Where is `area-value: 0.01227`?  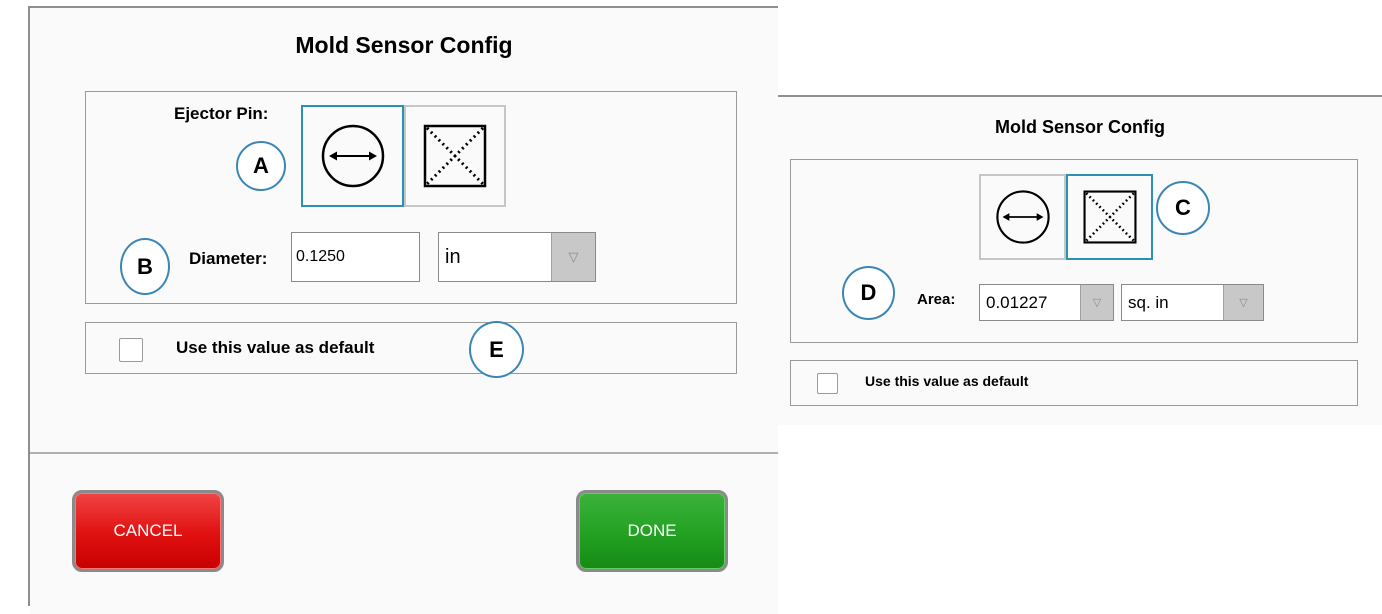 area-value: 0.01227 is located at coordinates (1017, 302).